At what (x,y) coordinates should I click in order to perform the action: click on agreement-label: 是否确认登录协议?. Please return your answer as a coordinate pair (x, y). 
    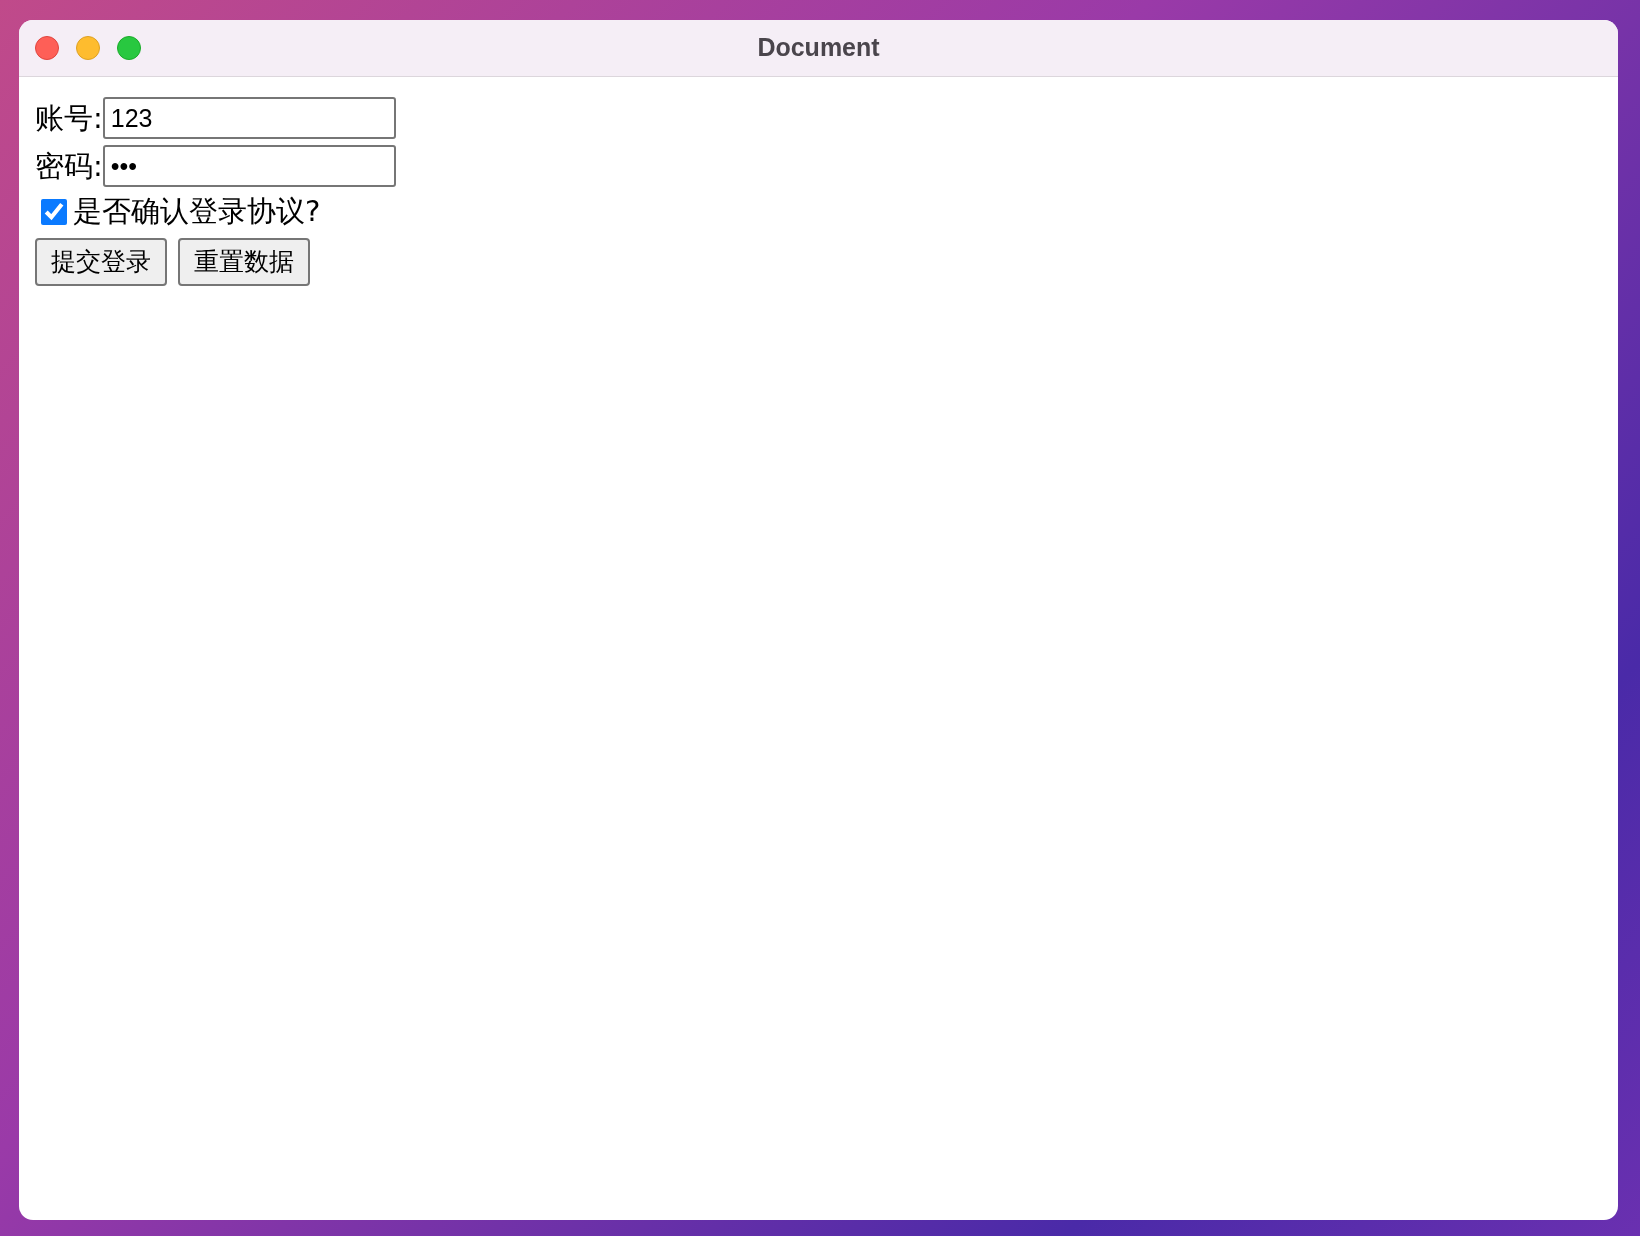
    Looking at the image, I should click on (197, 211).